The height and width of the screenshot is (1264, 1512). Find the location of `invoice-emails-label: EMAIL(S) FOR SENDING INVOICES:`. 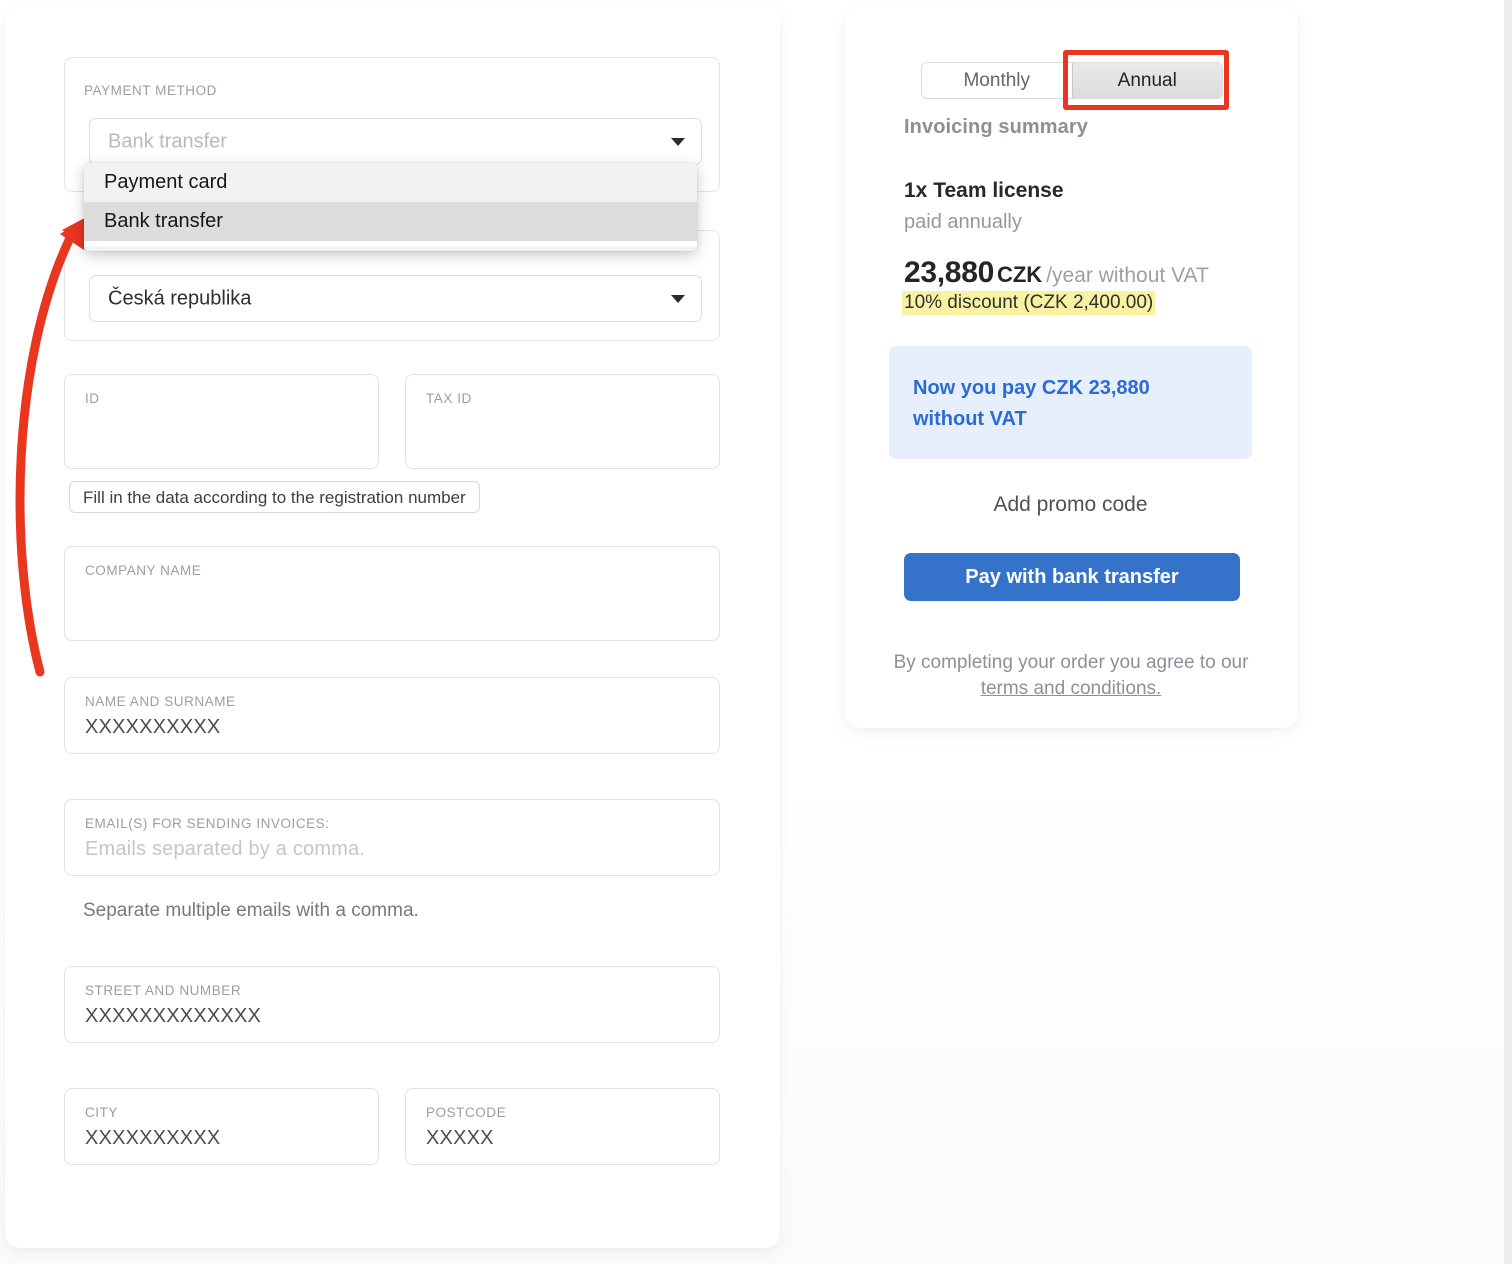

invoice-emails-label: EMAIL(S) FOR SENDING INVOICES: is located at coordinates (207, 823).